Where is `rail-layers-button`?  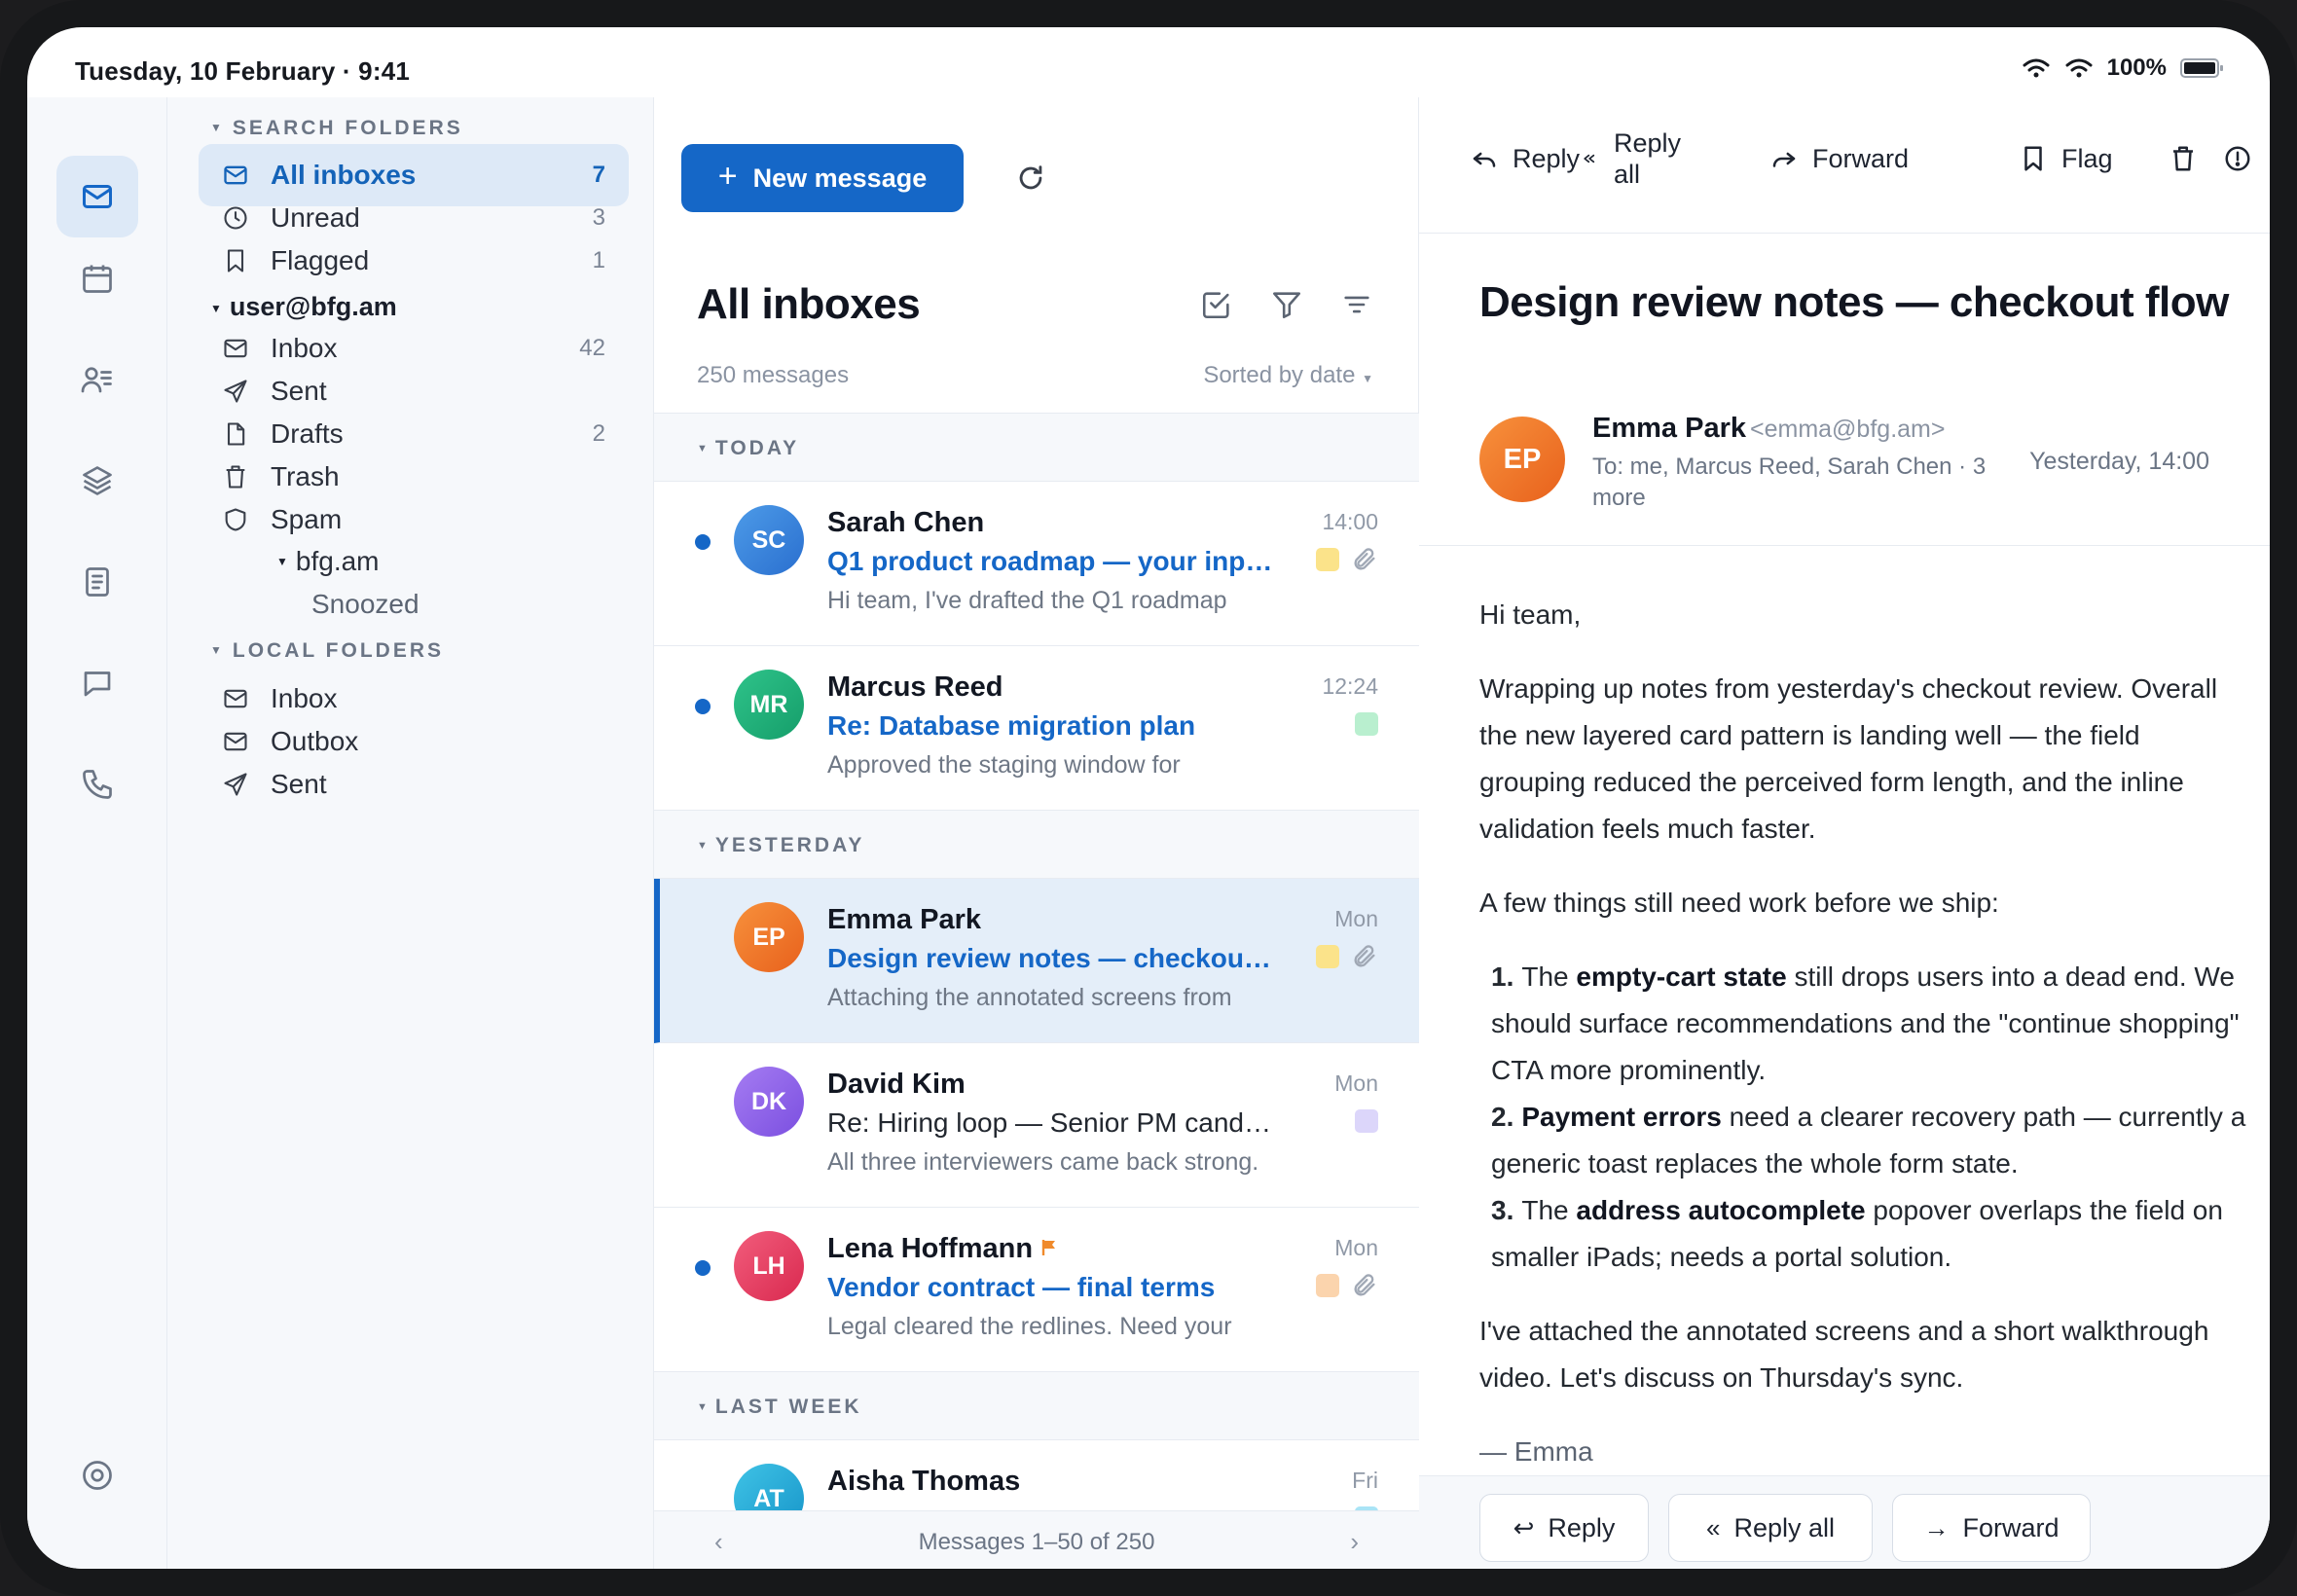 rail-layers-button is located at coordinates (97, 481).